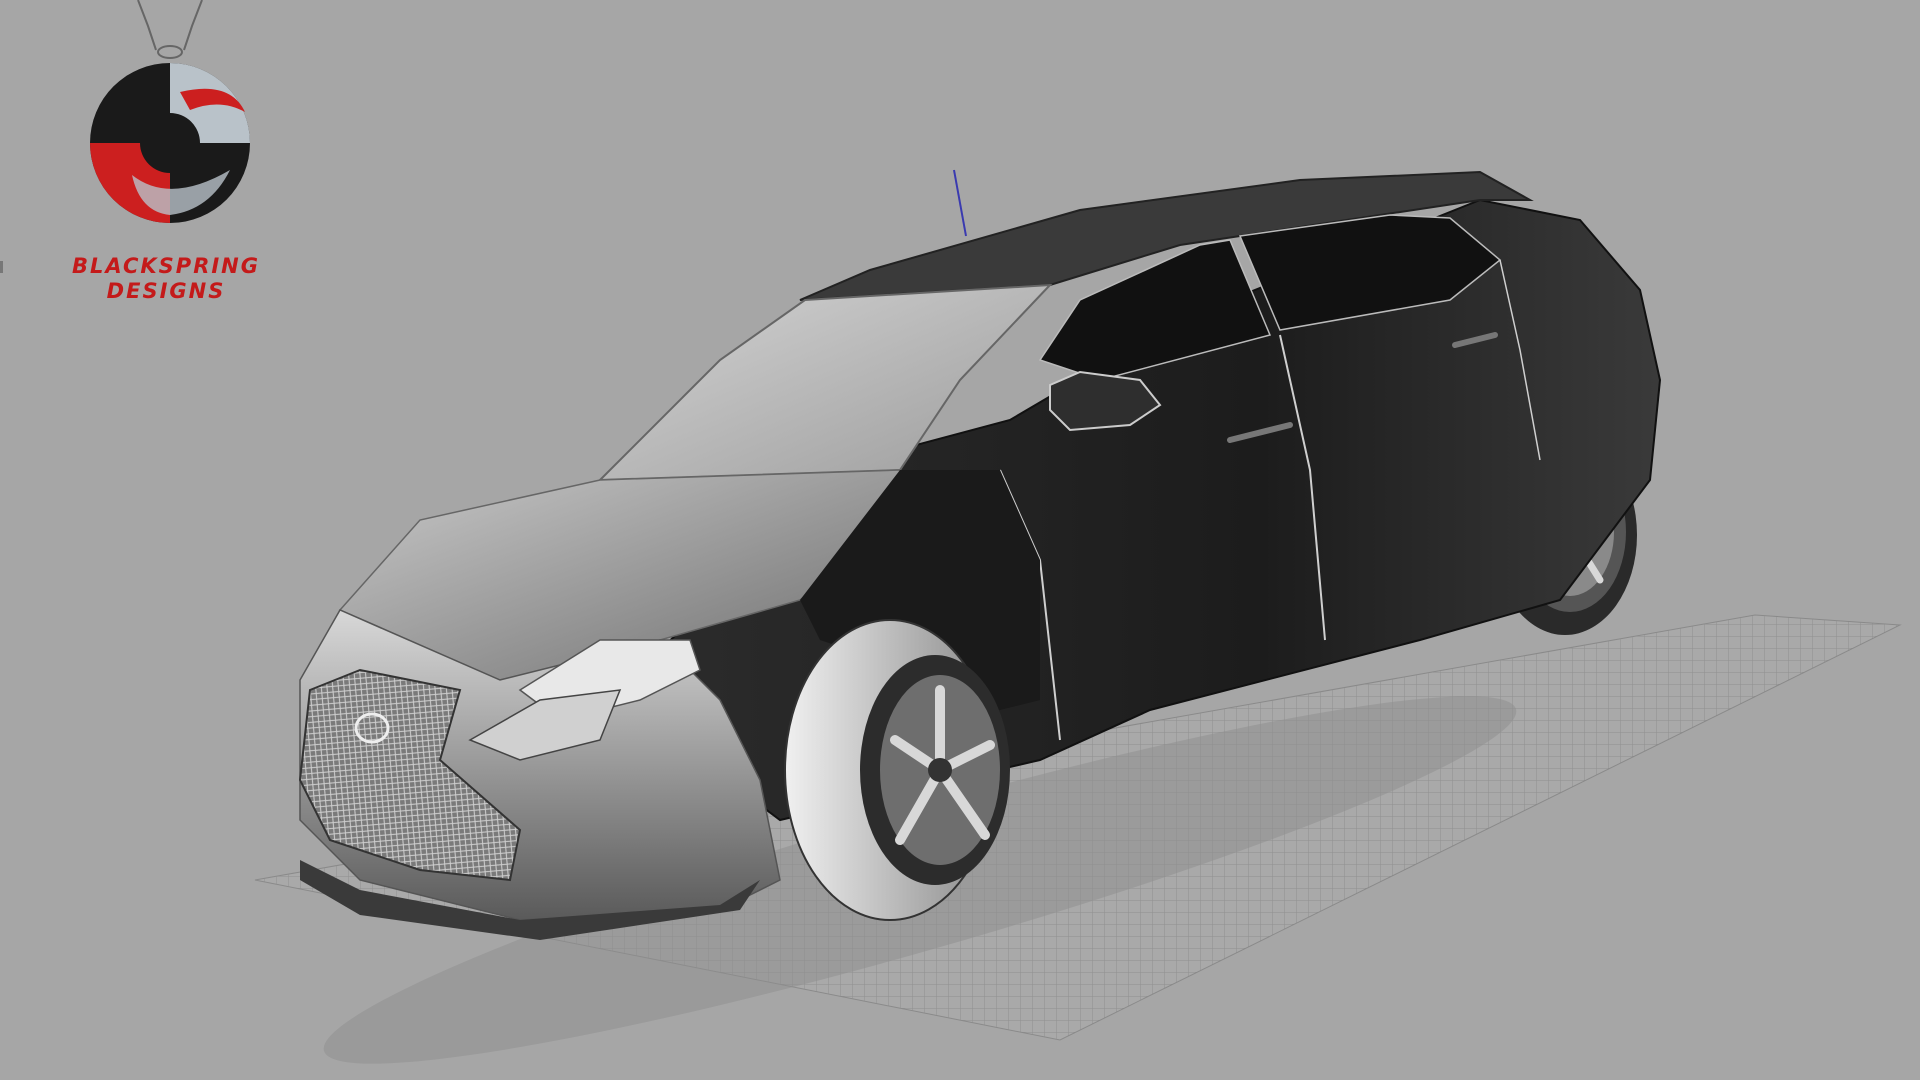  Describe the element at coordinates (960, 203) in the screenshot. I see `z-axis-indicator` at that location.